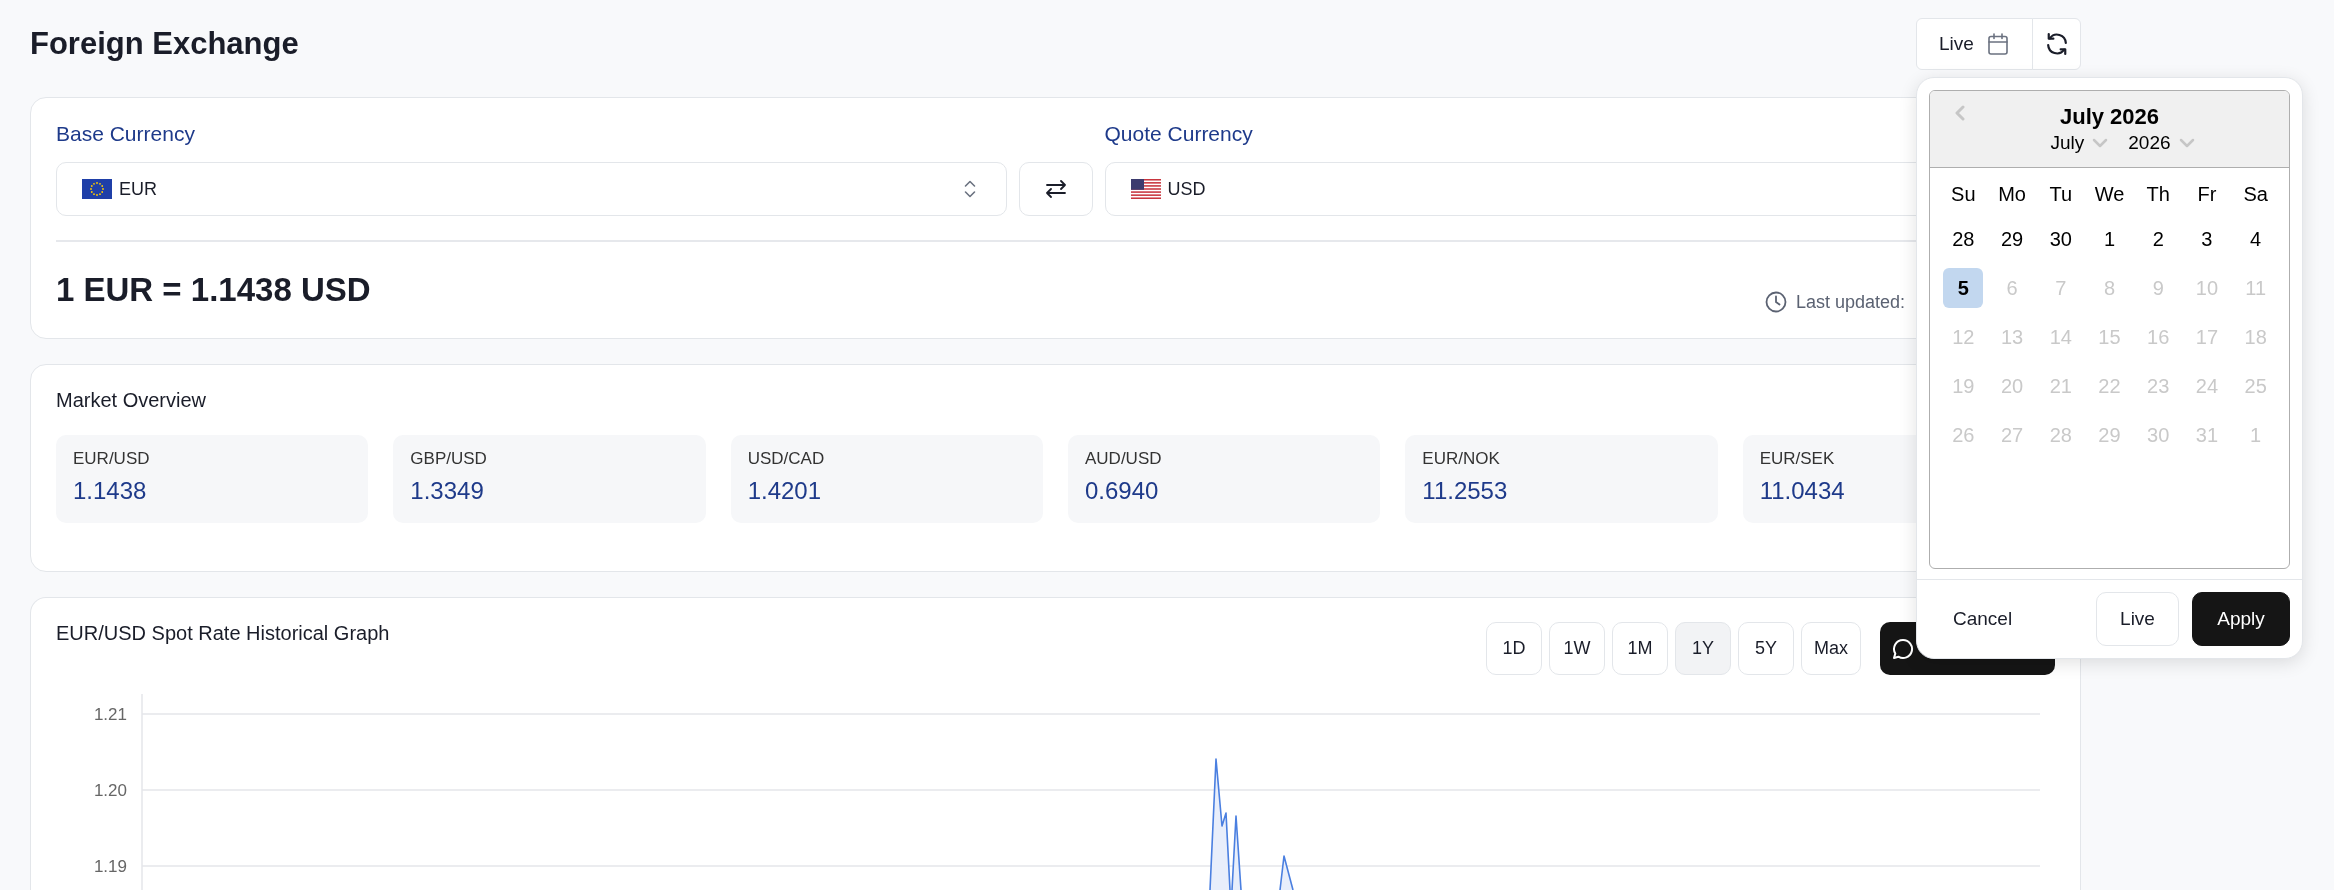  I want to click on currency-pair-label: EUR/USD, so click(112, 459).